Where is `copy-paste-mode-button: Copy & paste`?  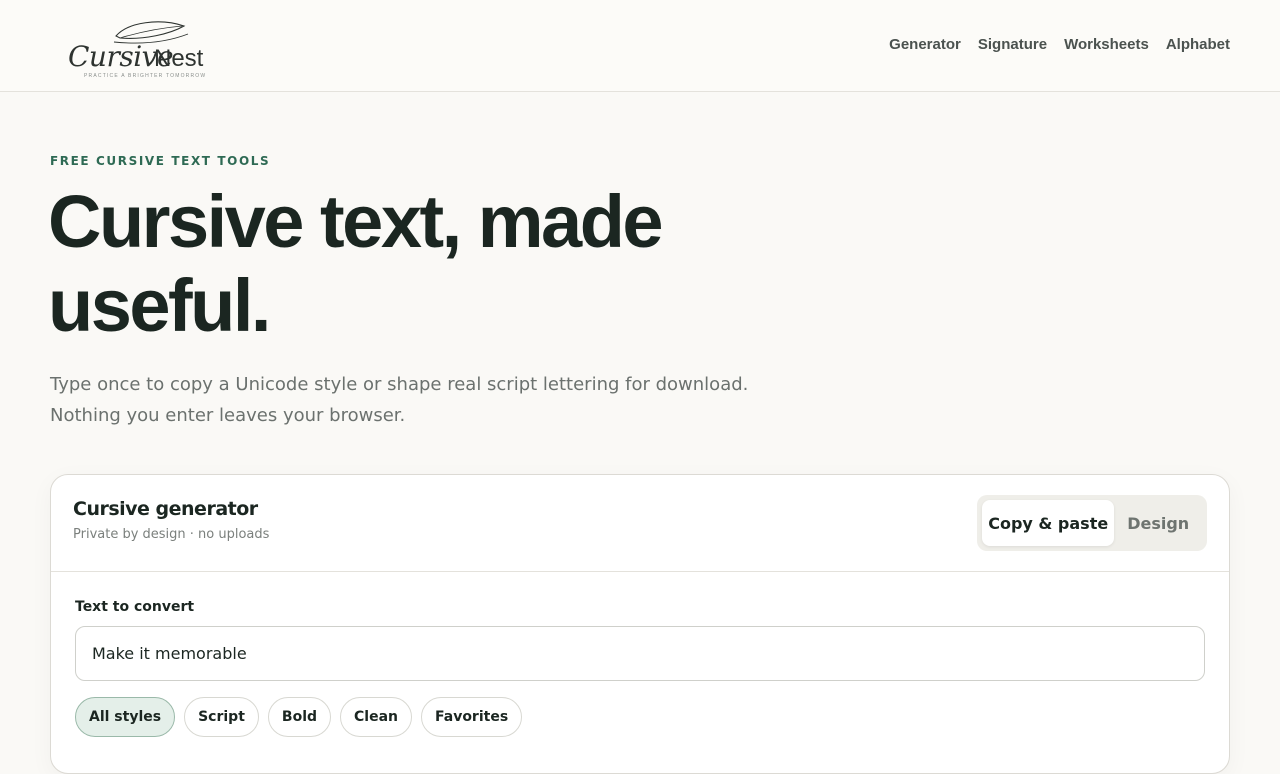 copy-paste-mode-button: Copy & paste is located at coordinates (1048, 523).